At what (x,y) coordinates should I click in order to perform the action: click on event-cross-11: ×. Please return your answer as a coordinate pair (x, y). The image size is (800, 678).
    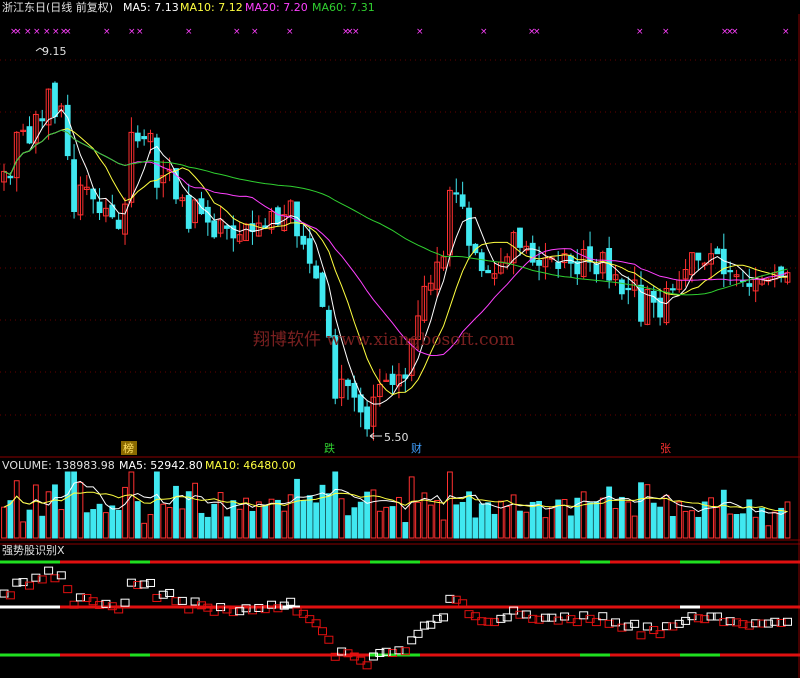
    Looking at the image, I should click on (189, 32).